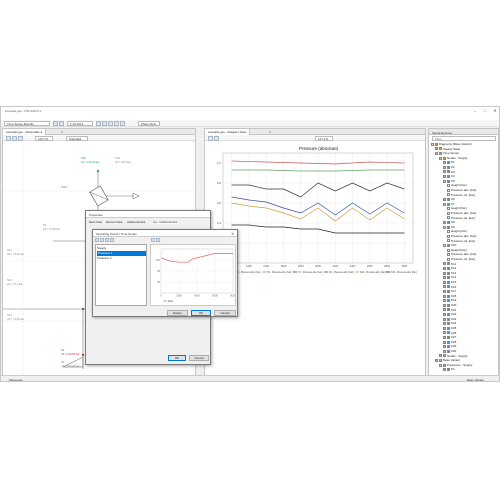 This screenshot has width=500, height=500. I want to click on properties-cancel-button: Cancel, so click(199, 358).